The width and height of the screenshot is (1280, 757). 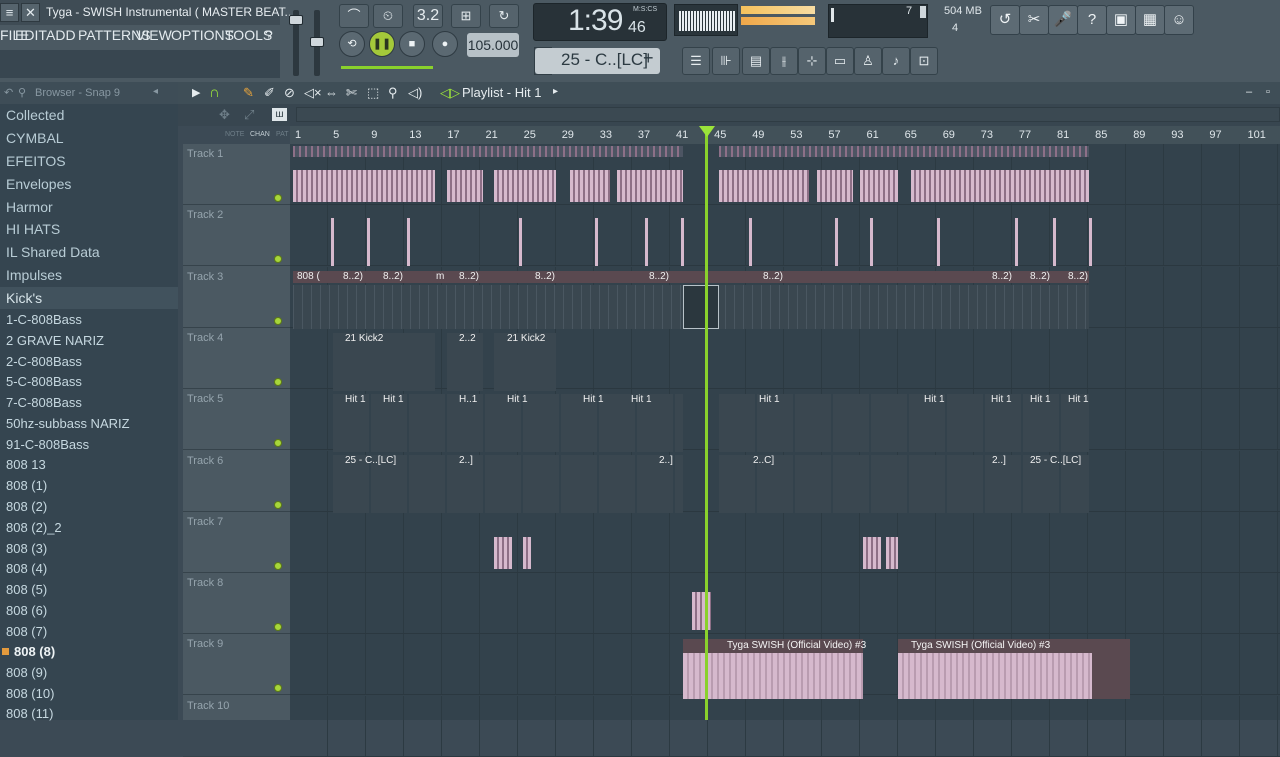 What do you see at coordinates (34, 275) in the screenshot?
I see `browser-item: Impulses` at bounding box center [34, 275].